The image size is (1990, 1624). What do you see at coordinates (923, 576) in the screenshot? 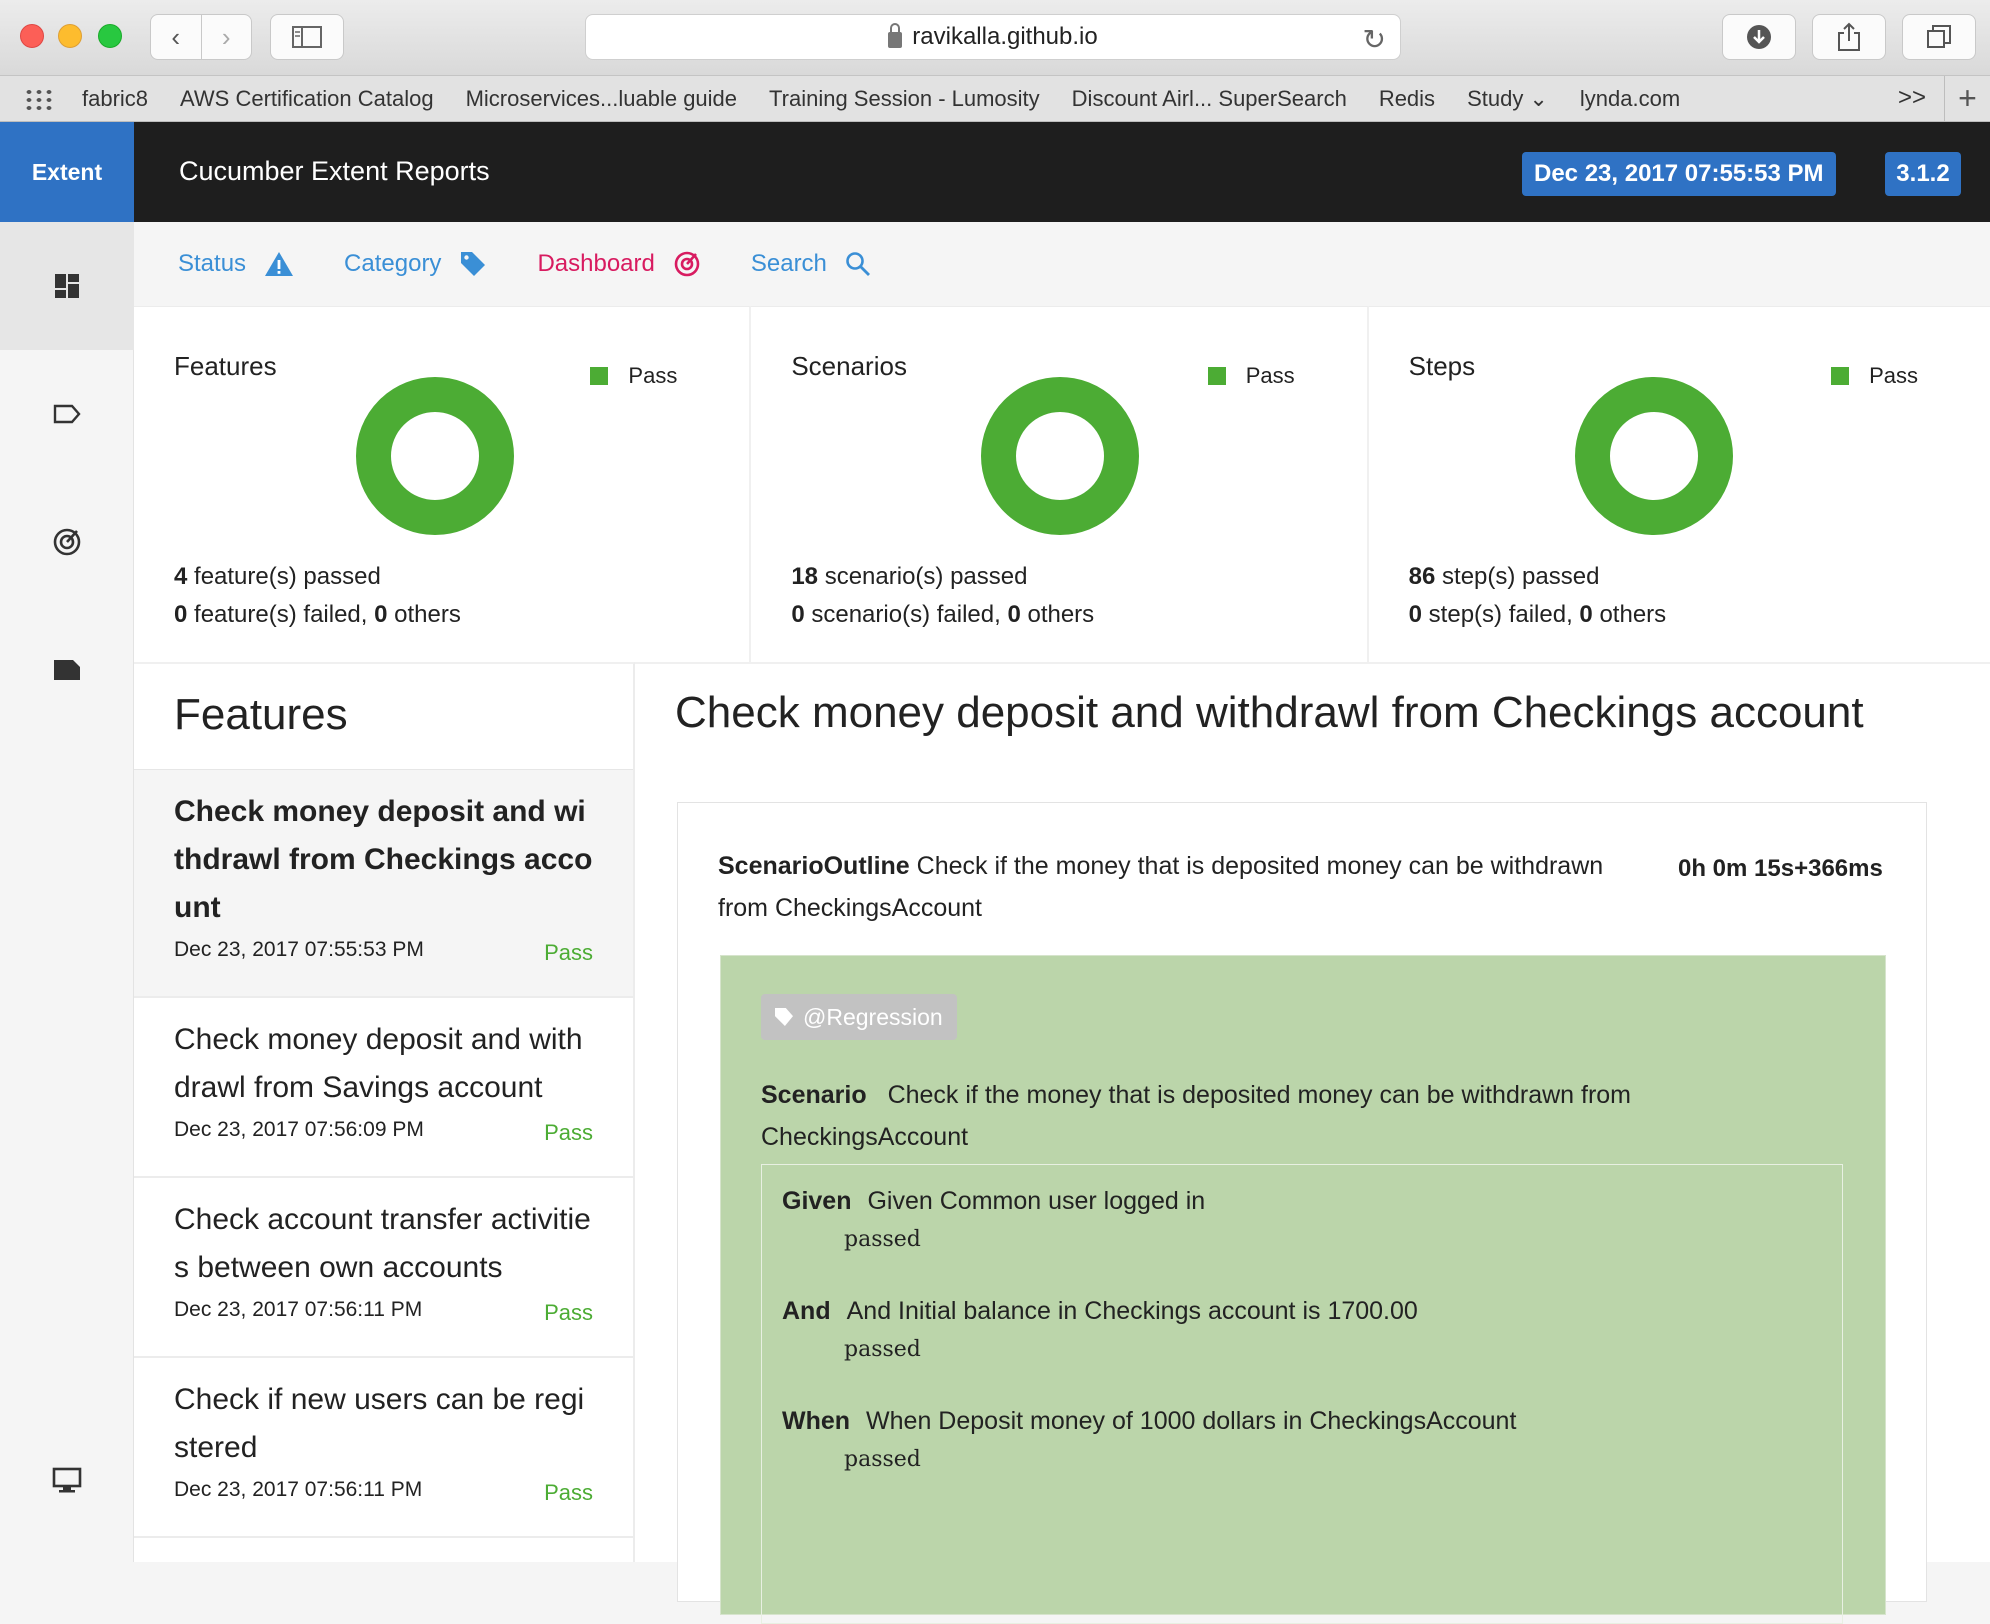
I see `passed-label: scenario(s) passed` at bounding box center [923, 576].